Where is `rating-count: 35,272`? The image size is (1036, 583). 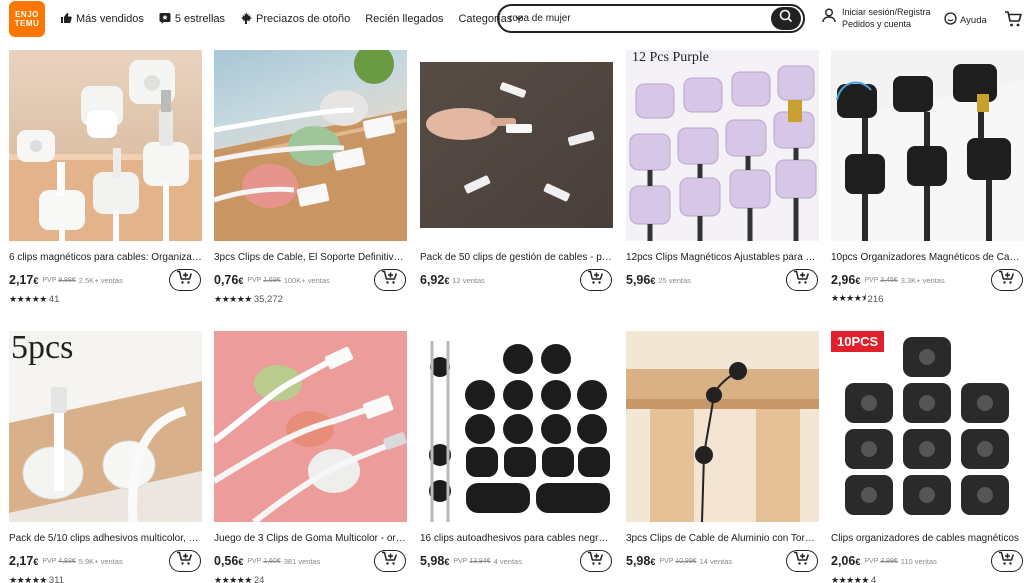
rating-count: 35,272 is located at coordinates (268, 299).